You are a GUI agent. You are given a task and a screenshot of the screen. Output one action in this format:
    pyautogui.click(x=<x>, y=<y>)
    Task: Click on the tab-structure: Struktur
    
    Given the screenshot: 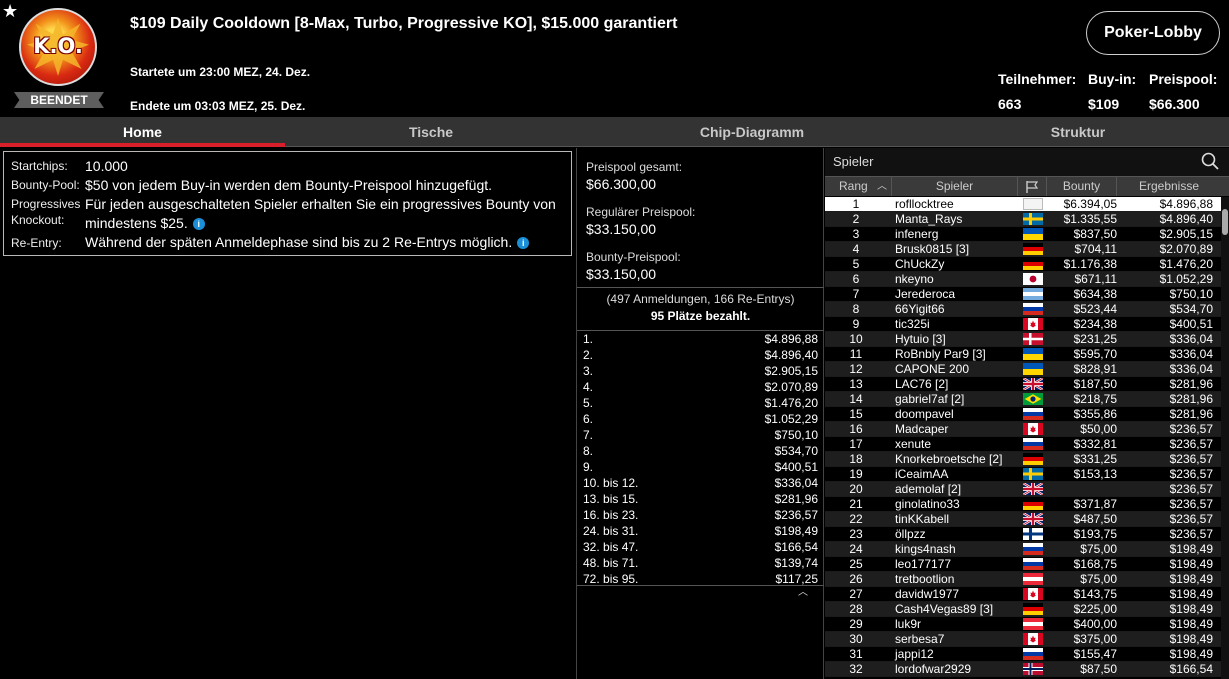 What is the action you would take?
    pyautogui.click(x=1078, y=132)
    